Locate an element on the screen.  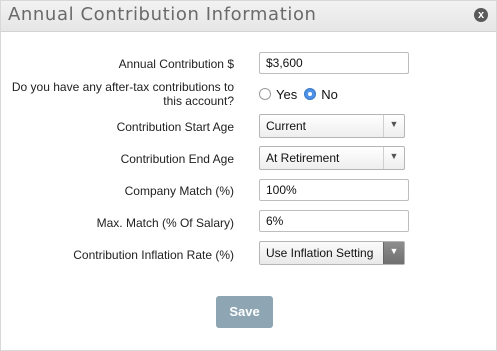
start-age-label: Contribution Start Age is located at coordinates (175, 127).